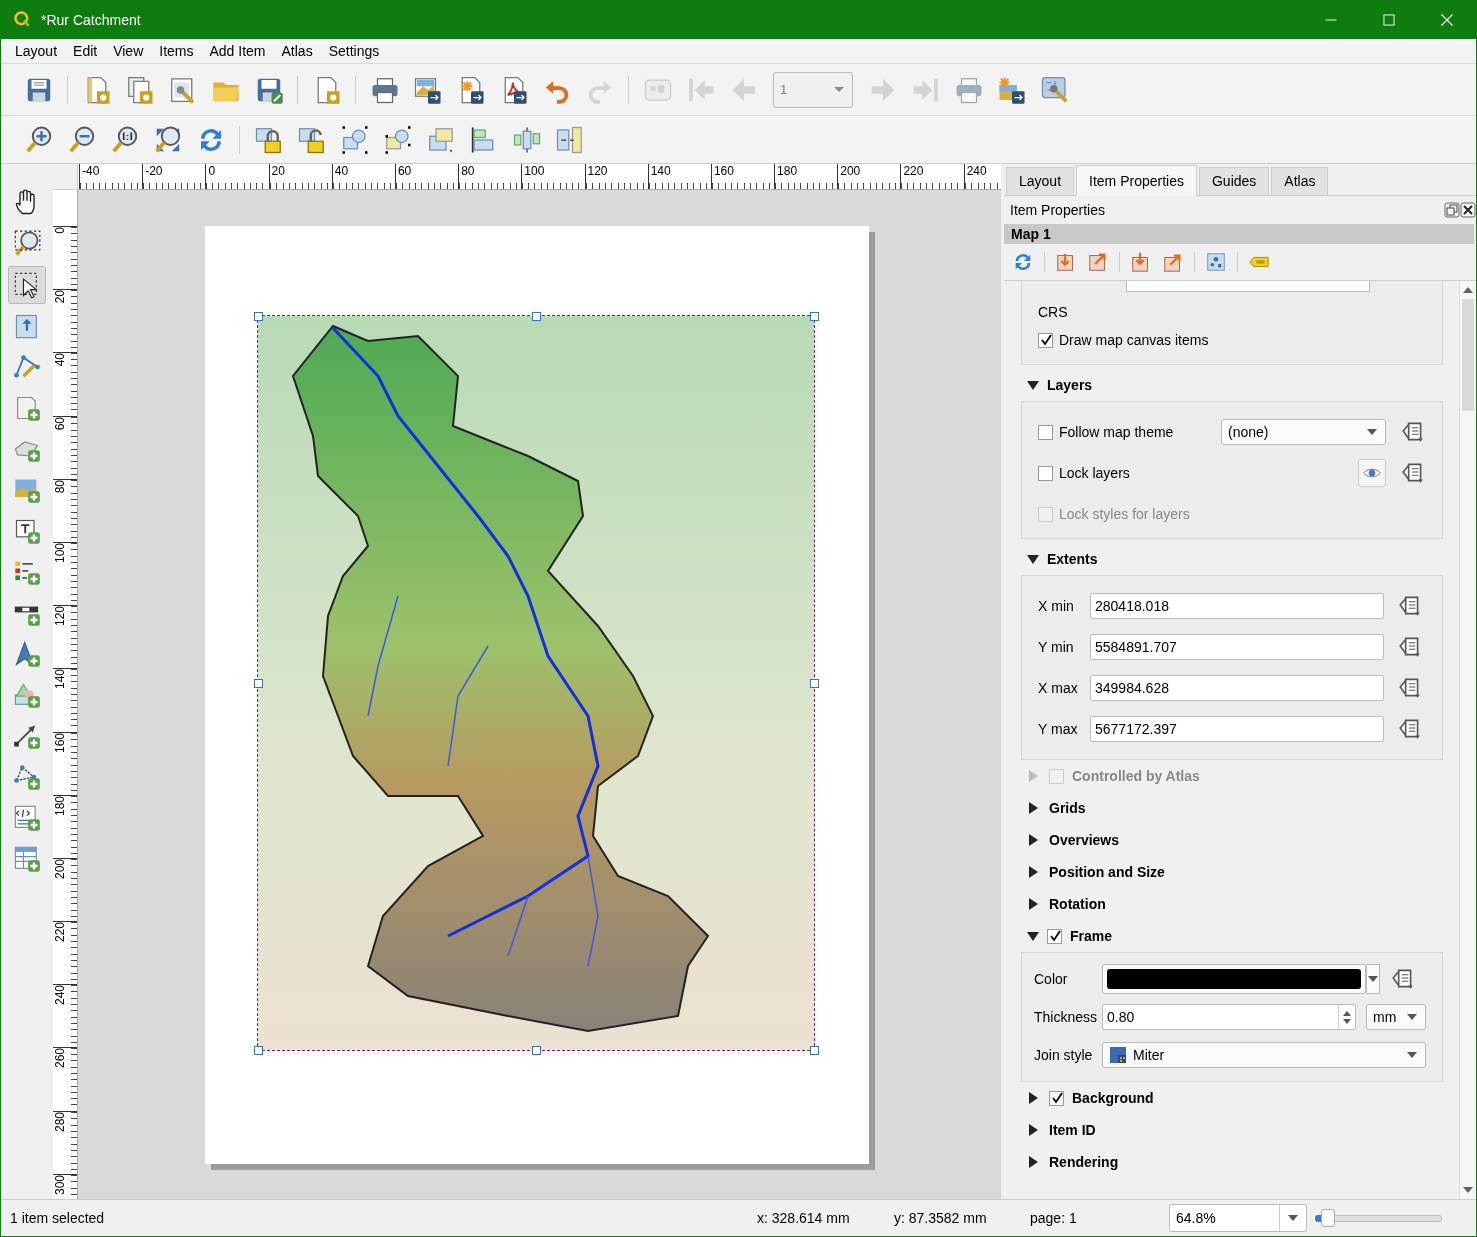  What do you see at coordinates (941, 1218) in the screenshot?
I see `cursor-y-coordinate: y: 87.3582 mm` at bounding box center [941, 1218].